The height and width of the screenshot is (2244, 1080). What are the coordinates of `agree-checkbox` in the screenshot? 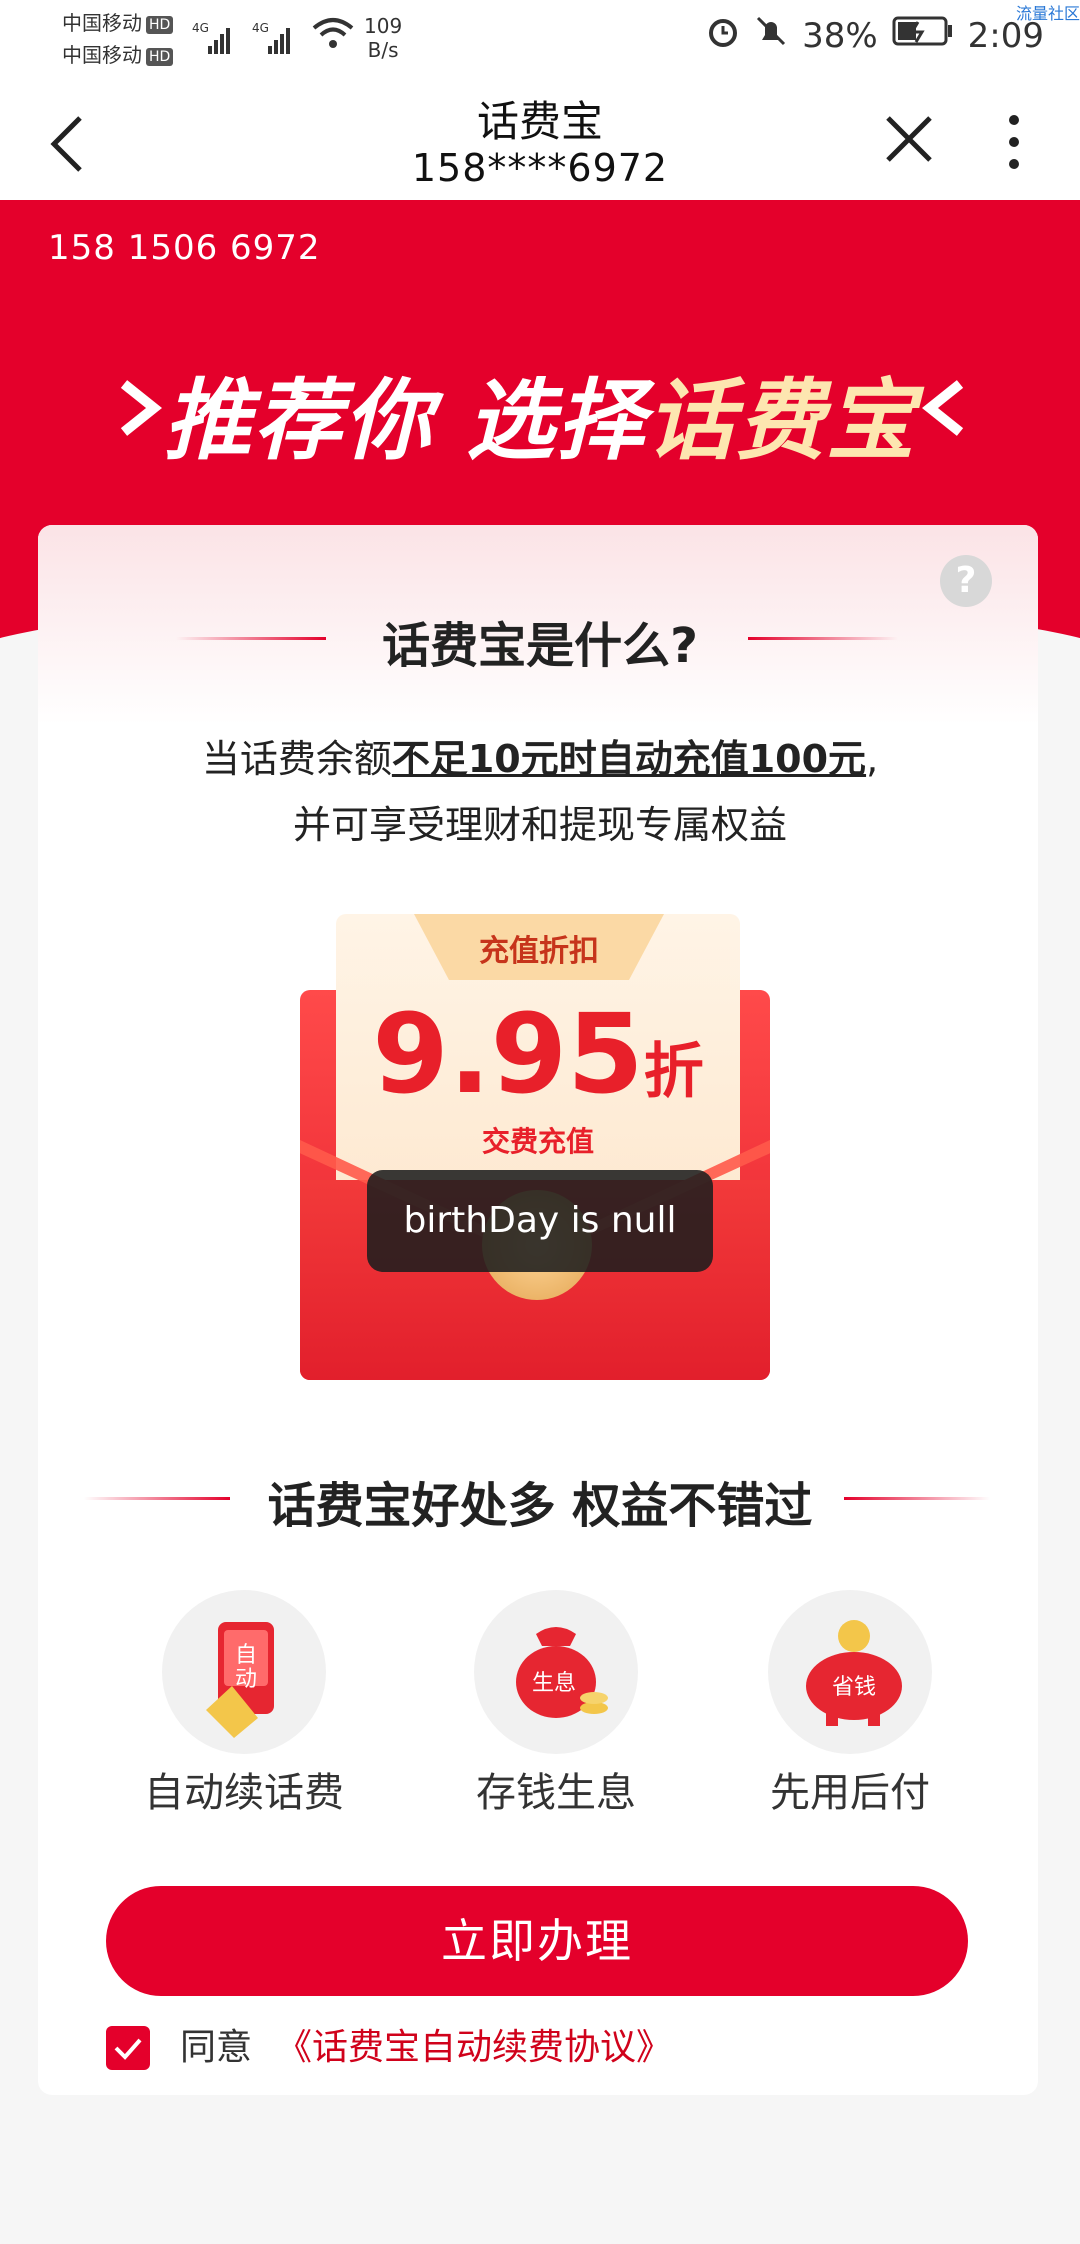 It's located at (128, 2048).